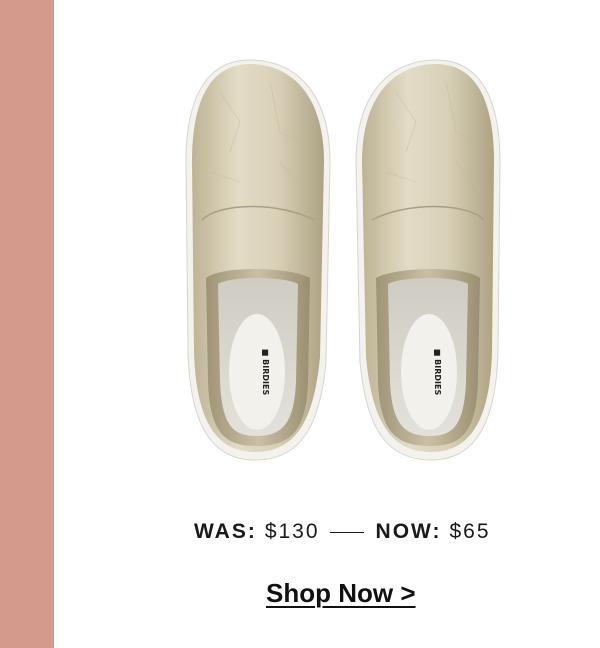 This screenshot has height=648, width=600. Describe the element at coordinates (341, 593) in the screenshot. I see `shop-now-link: Shop Now >` at that location.